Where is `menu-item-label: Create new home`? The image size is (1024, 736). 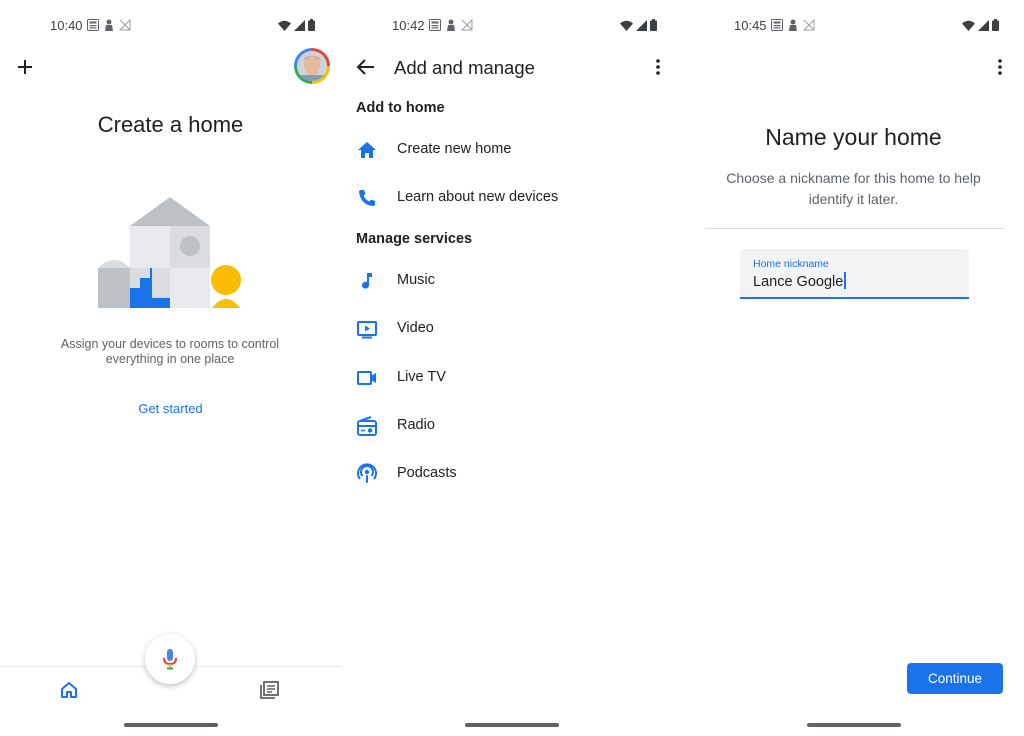
menu-item-label: Create new home is located at coordinates (454, 149).